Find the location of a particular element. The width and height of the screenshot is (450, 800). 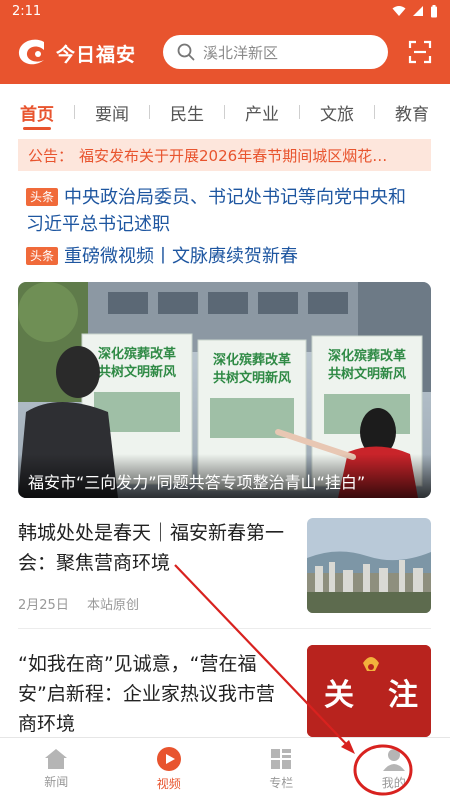

tab-home: 首页 is located at coordinates (37, 112).